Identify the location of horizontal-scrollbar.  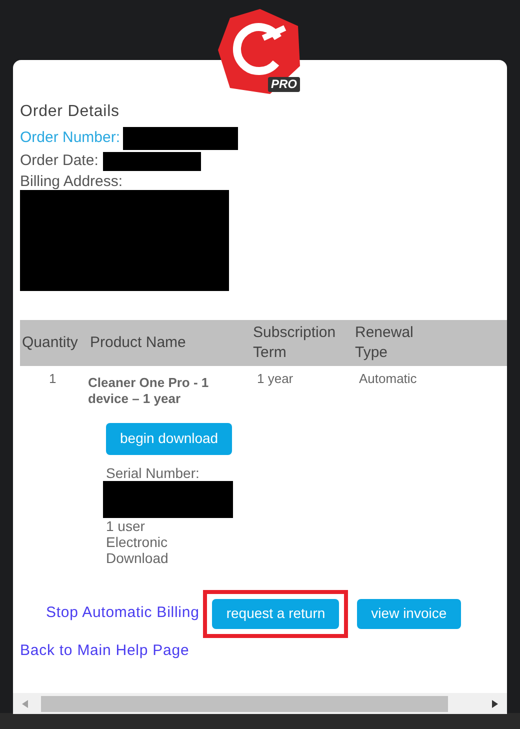
(260, 703).